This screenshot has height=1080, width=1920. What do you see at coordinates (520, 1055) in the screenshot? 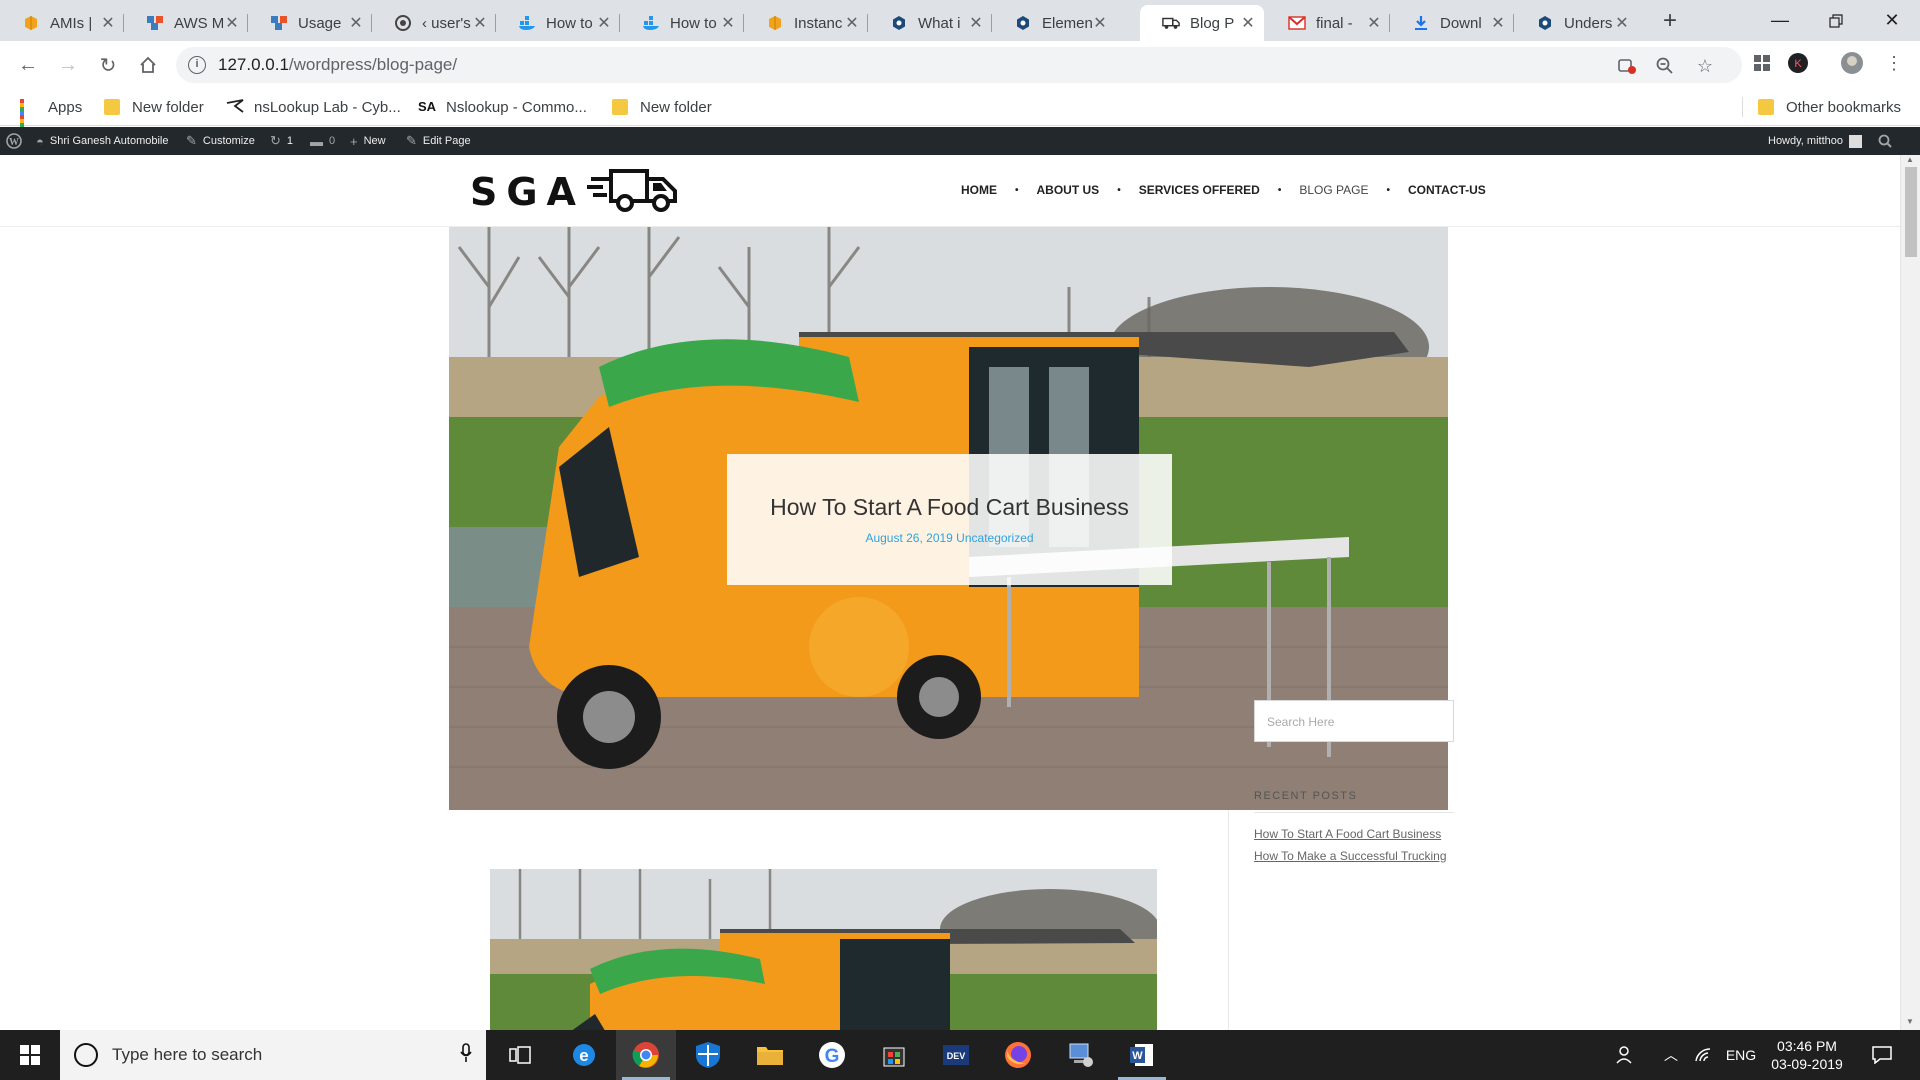
I see `task-view-icon` at bounding box center [520, 1055].